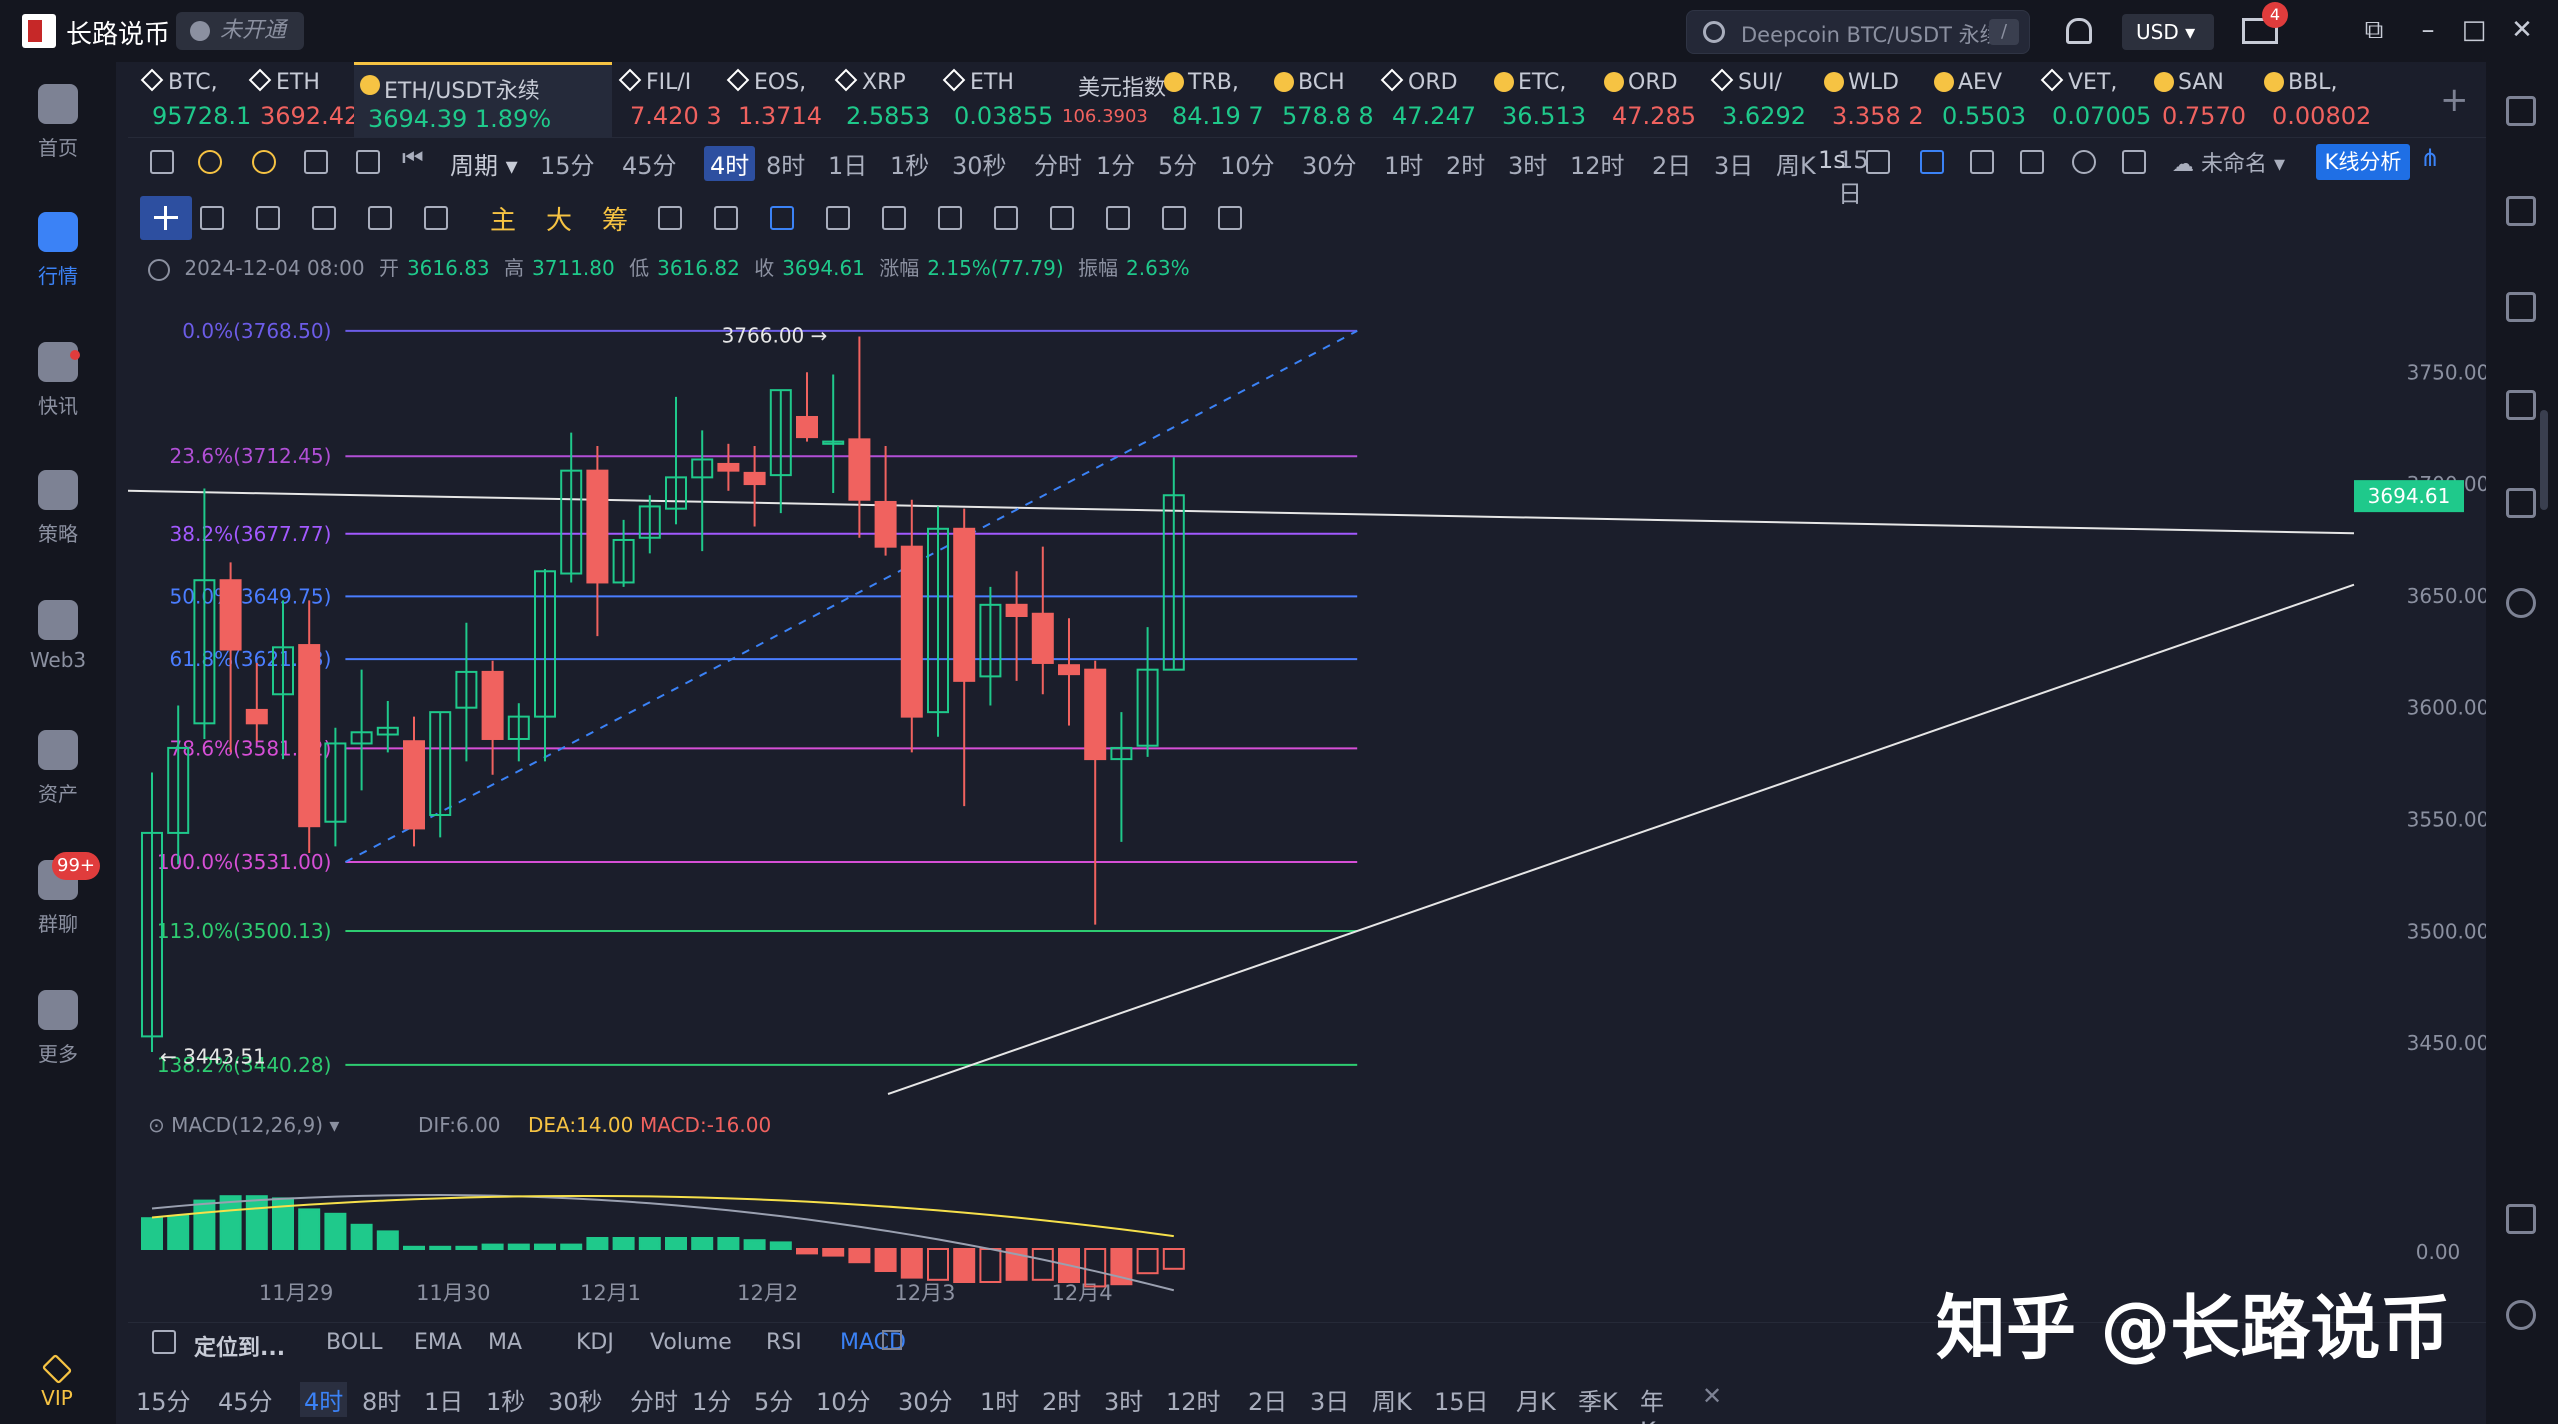 Image resolution: width=2558 pixels, height=1424 pixels. I want to click on trash-icon, so click(1230, 218).